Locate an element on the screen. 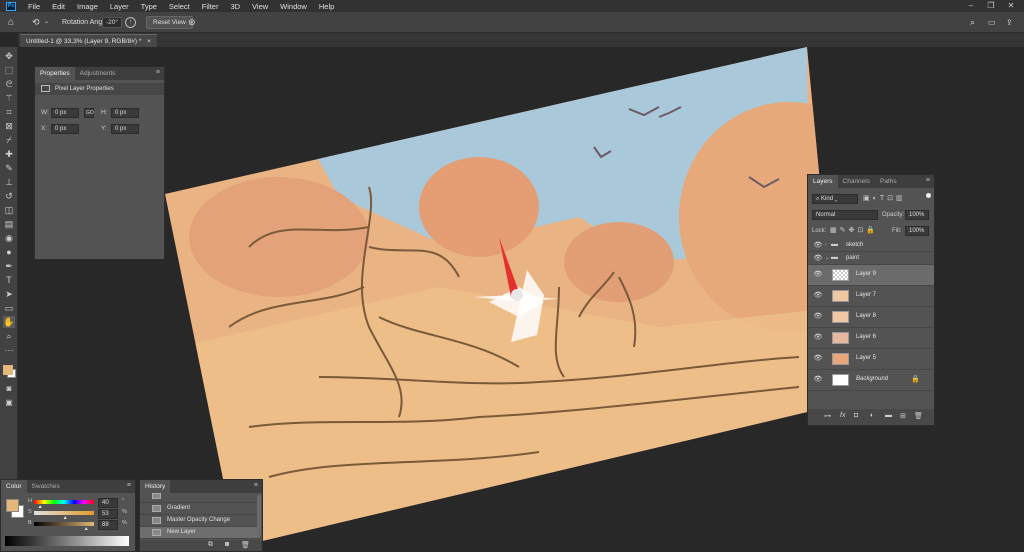 Image resolution: width=1024 pixels, height=552 pixels. frame-tool-icon: ⊠ is located at coordinates (9, 126).